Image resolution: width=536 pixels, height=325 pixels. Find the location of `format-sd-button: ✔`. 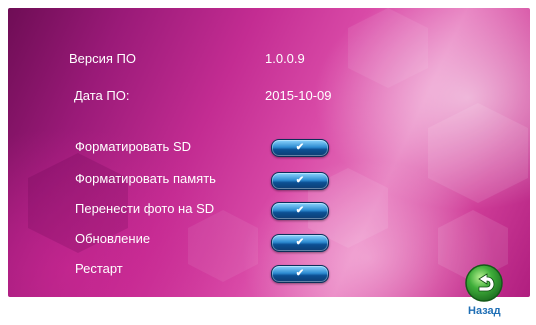

format-sd-button: ✔ is located at coordinates (300, 148).